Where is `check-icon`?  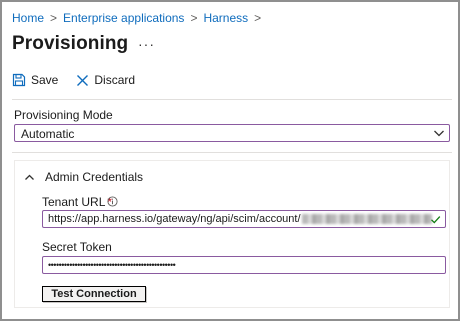
check-icon is located at coordinates (436, 220).